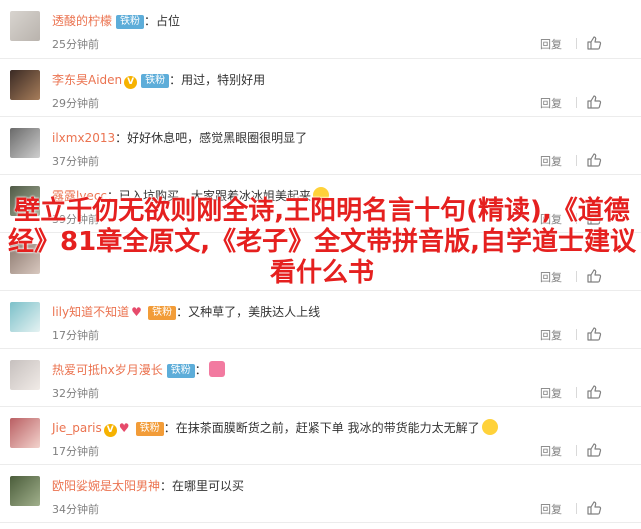 The height and width of the screenshot is (529, 641). I want to click on comment-text: 用过，特别好用, so click(223, 80).